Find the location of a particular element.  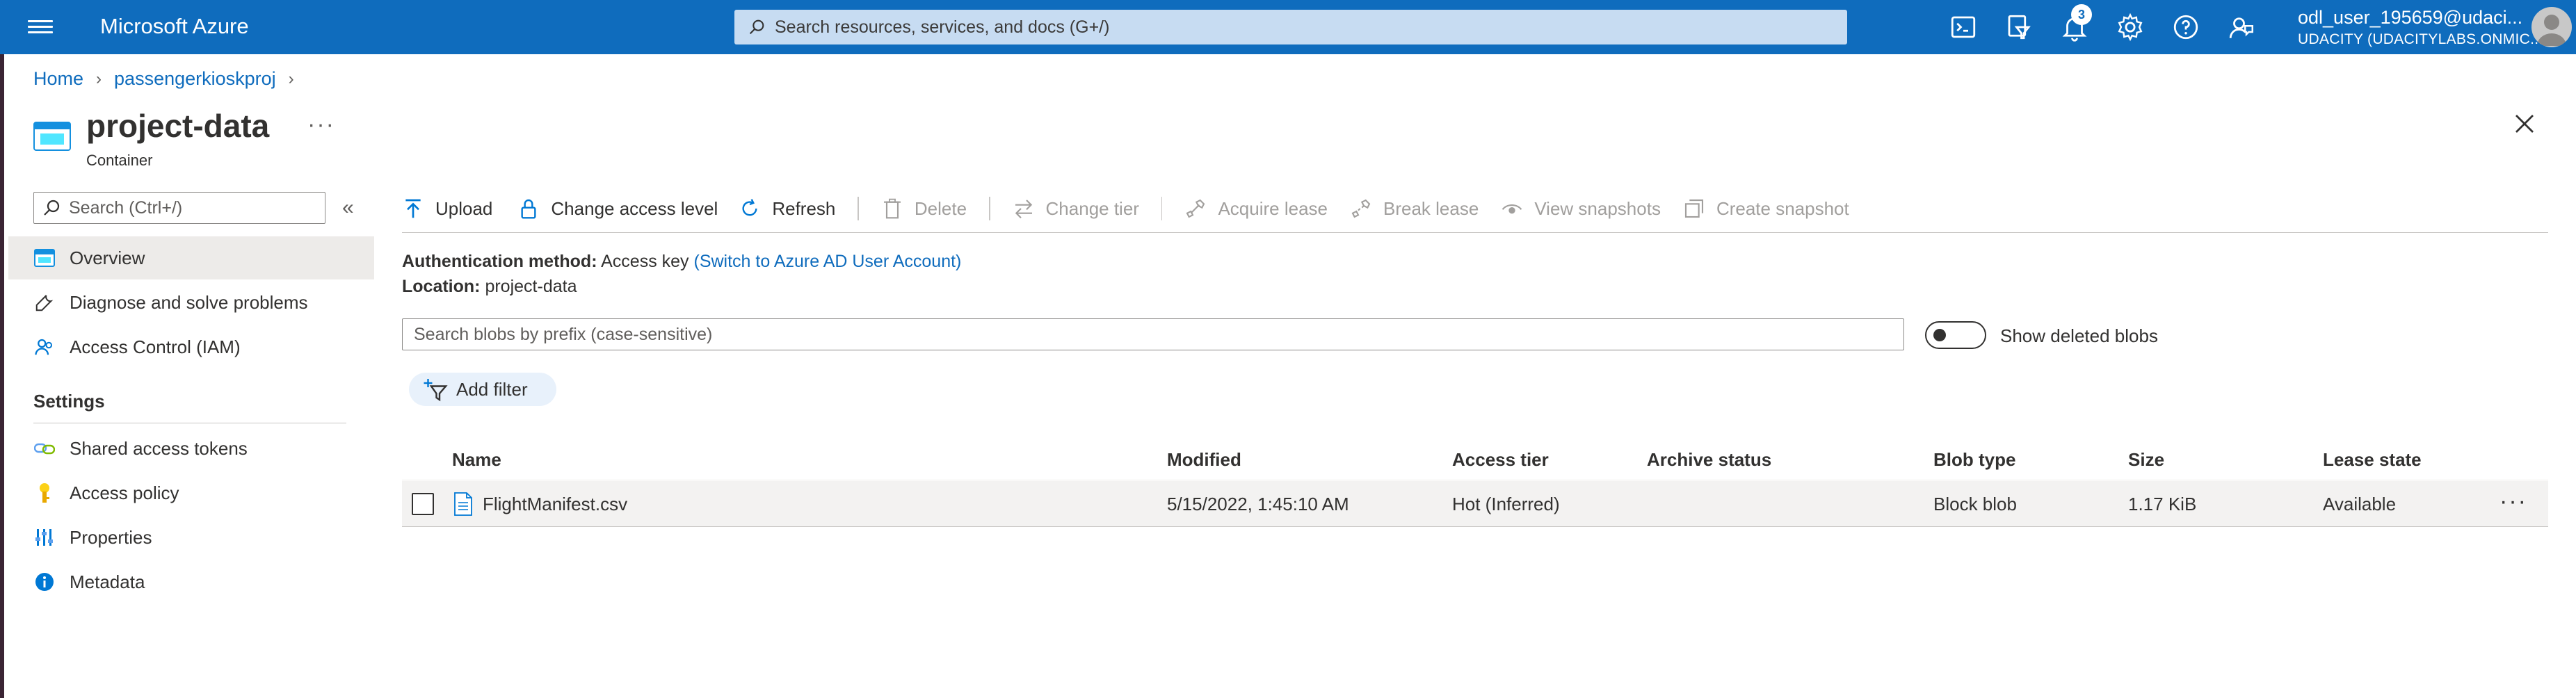

create-snapshot-button: Create snapshot is located at coordinates (1766, 208).